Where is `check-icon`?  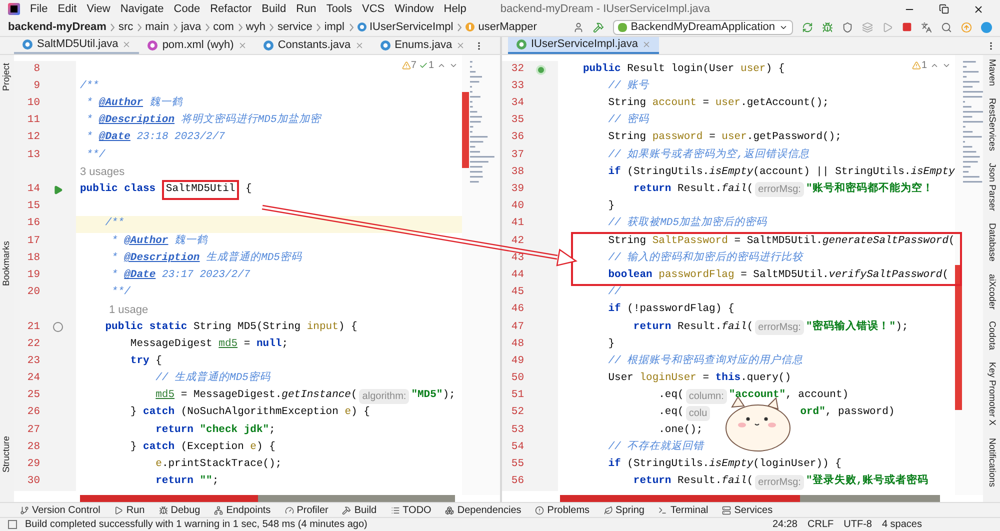
check-icon is located at coordinates (423, 65).